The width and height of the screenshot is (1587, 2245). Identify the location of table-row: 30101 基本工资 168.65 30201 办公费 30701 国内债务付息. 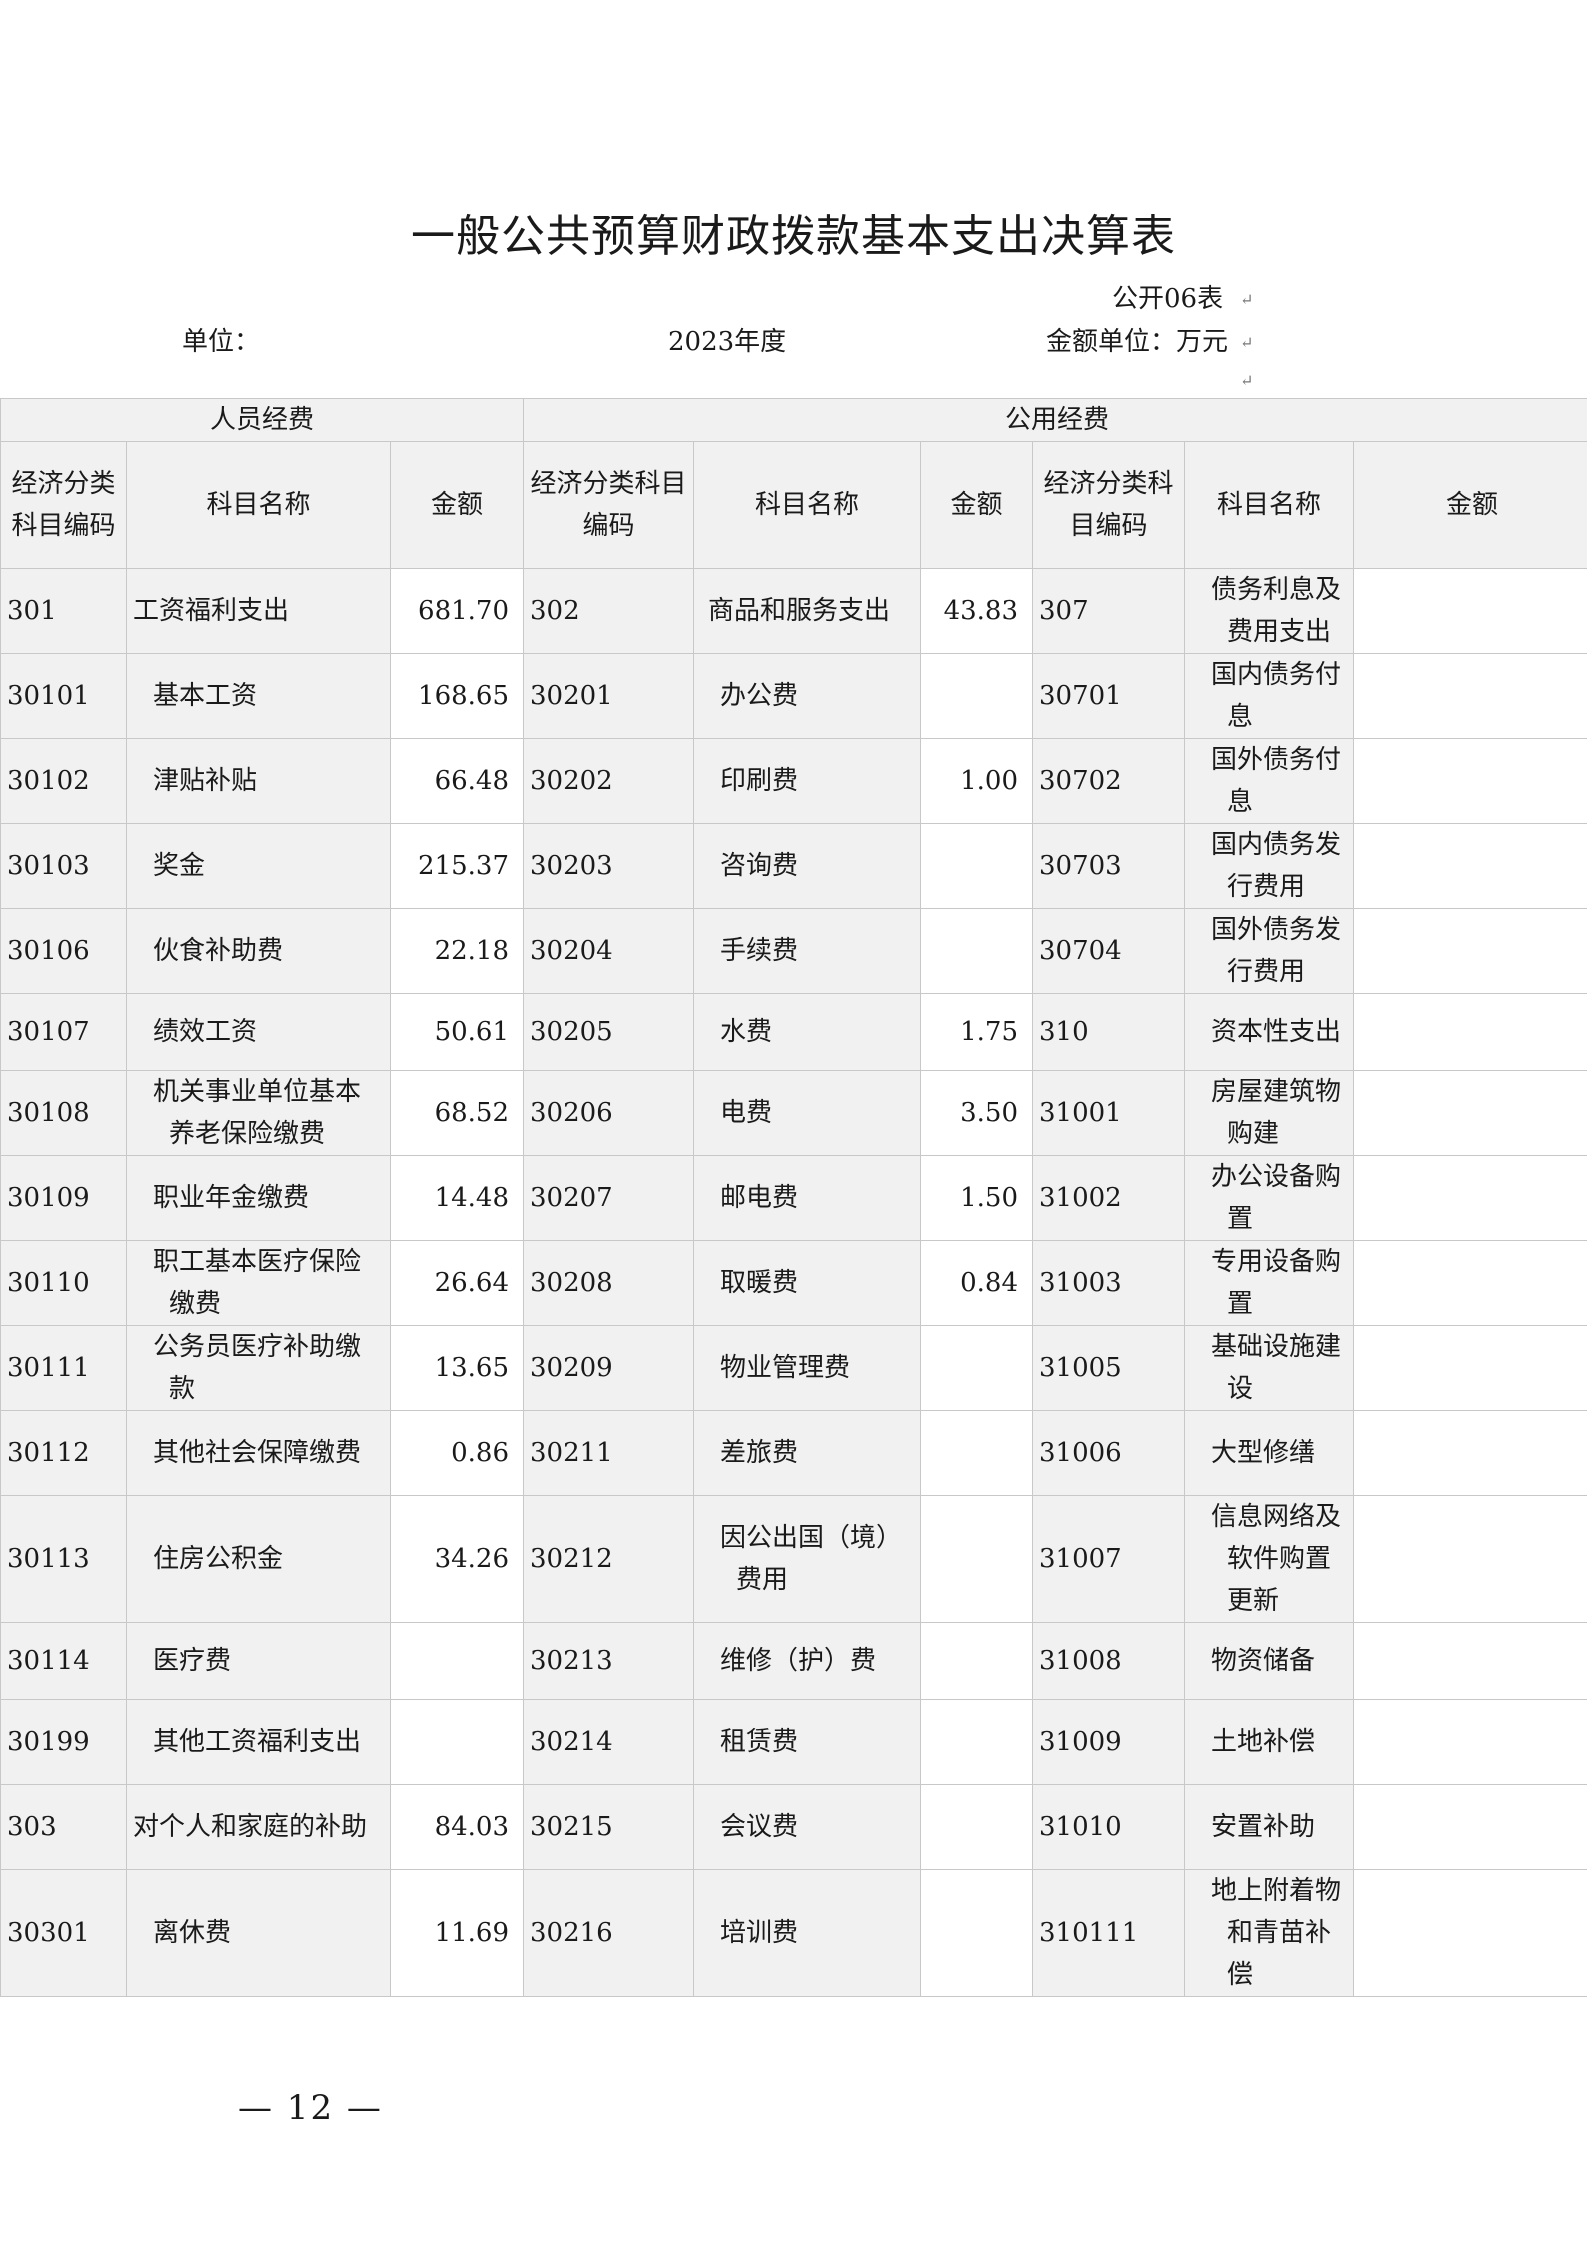
(793, 696).